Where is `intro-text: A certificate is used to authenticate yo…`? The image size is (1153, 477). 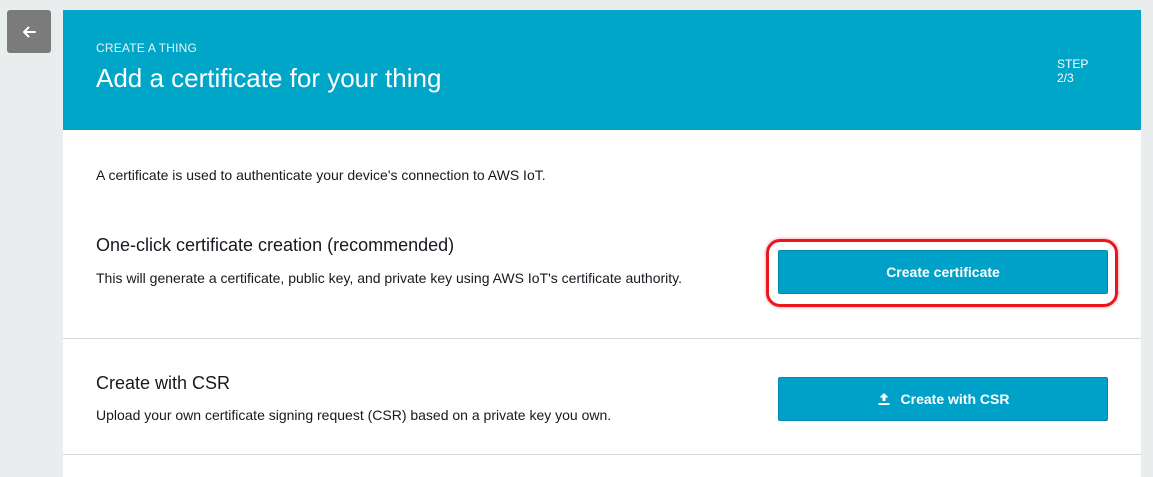 intro-text: A certificate is used to authenticate yo… is located at coordinates (321, 175).